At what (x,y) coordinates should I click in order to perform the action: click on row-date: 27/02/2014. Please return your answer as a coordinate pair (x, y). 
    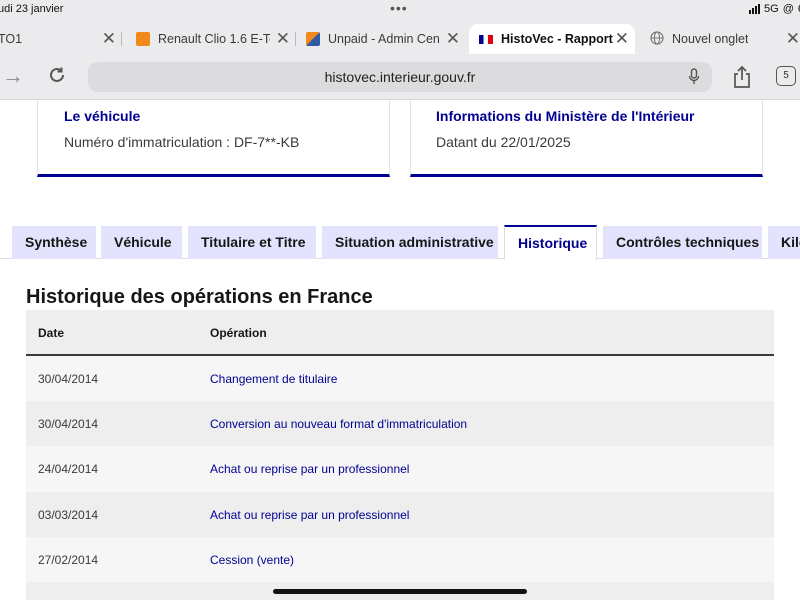
    Looking at the image, I should click on (68, 559).